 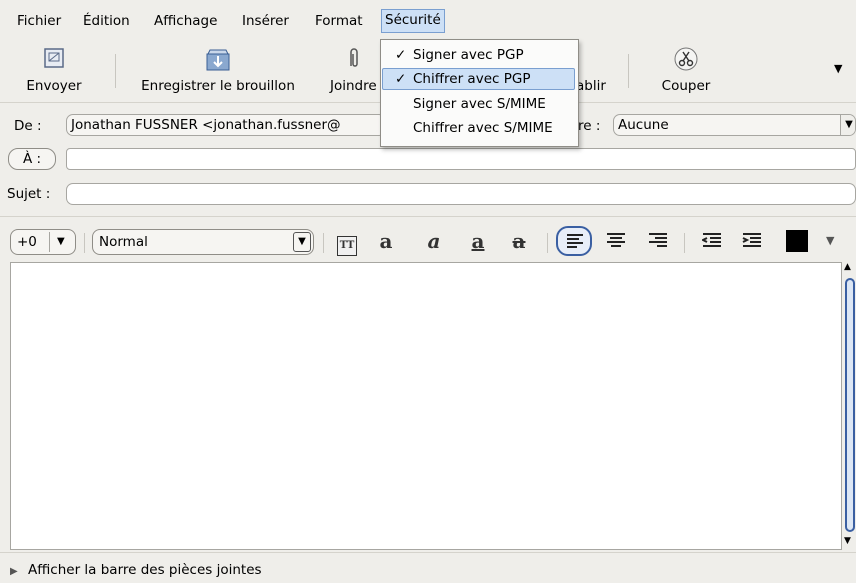 What do you see at coordinates (106, 21) in the screenshot?
I see `menu-edition: Édition` at bounding box center [106, 21].